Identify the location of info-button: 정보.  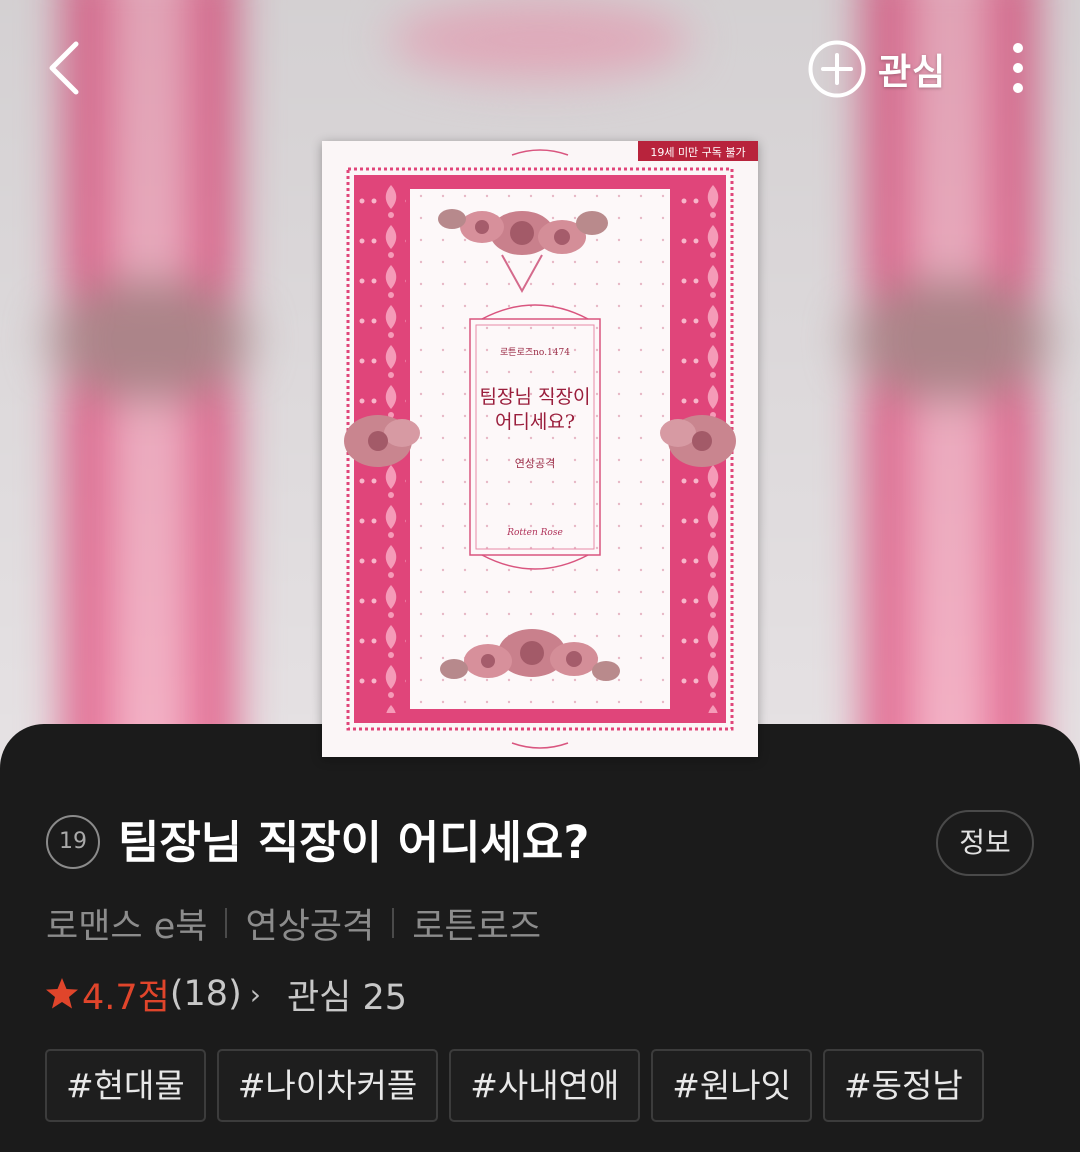
(985, 843).